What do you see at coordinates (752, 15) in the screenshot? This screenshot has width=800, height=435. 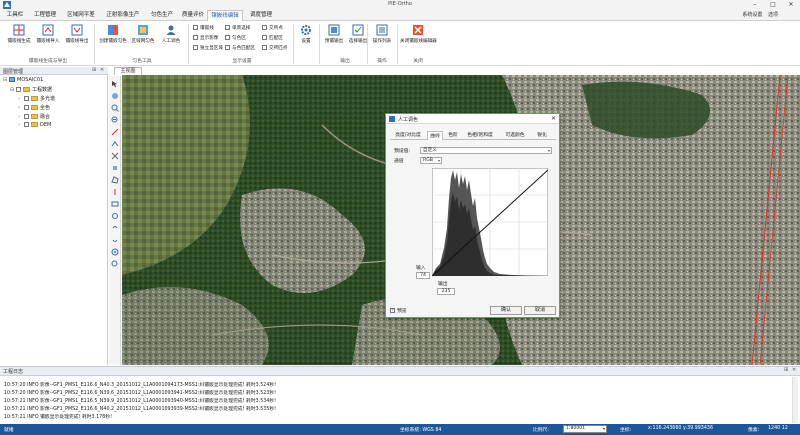 I see `system-settings-button: 系统设置` at bounding box center [752, 15].